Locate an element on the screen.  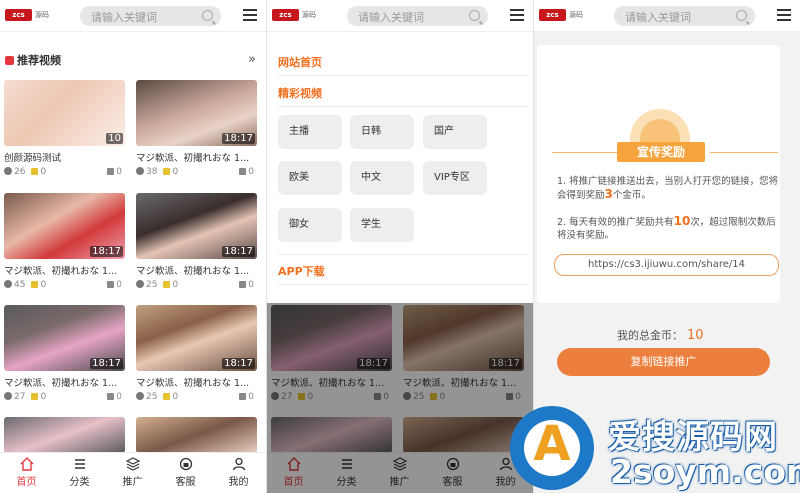
video-card: 18:17 マジ軟派、初撮れおな 1... 38 0 0 is located at coordinates (196, 129).